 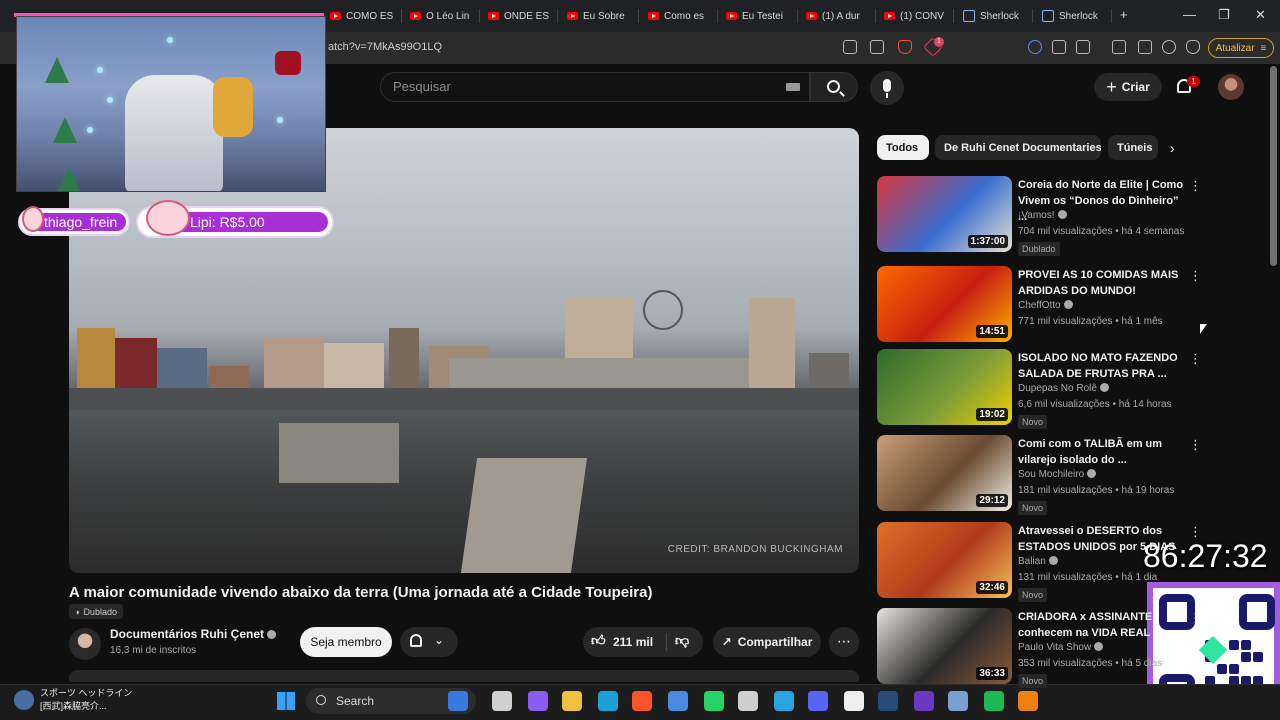 What do you see at coordinates (1083, 47) in the screenshot?
I see `screenshot-icon` at bounding box center [1083, 47].